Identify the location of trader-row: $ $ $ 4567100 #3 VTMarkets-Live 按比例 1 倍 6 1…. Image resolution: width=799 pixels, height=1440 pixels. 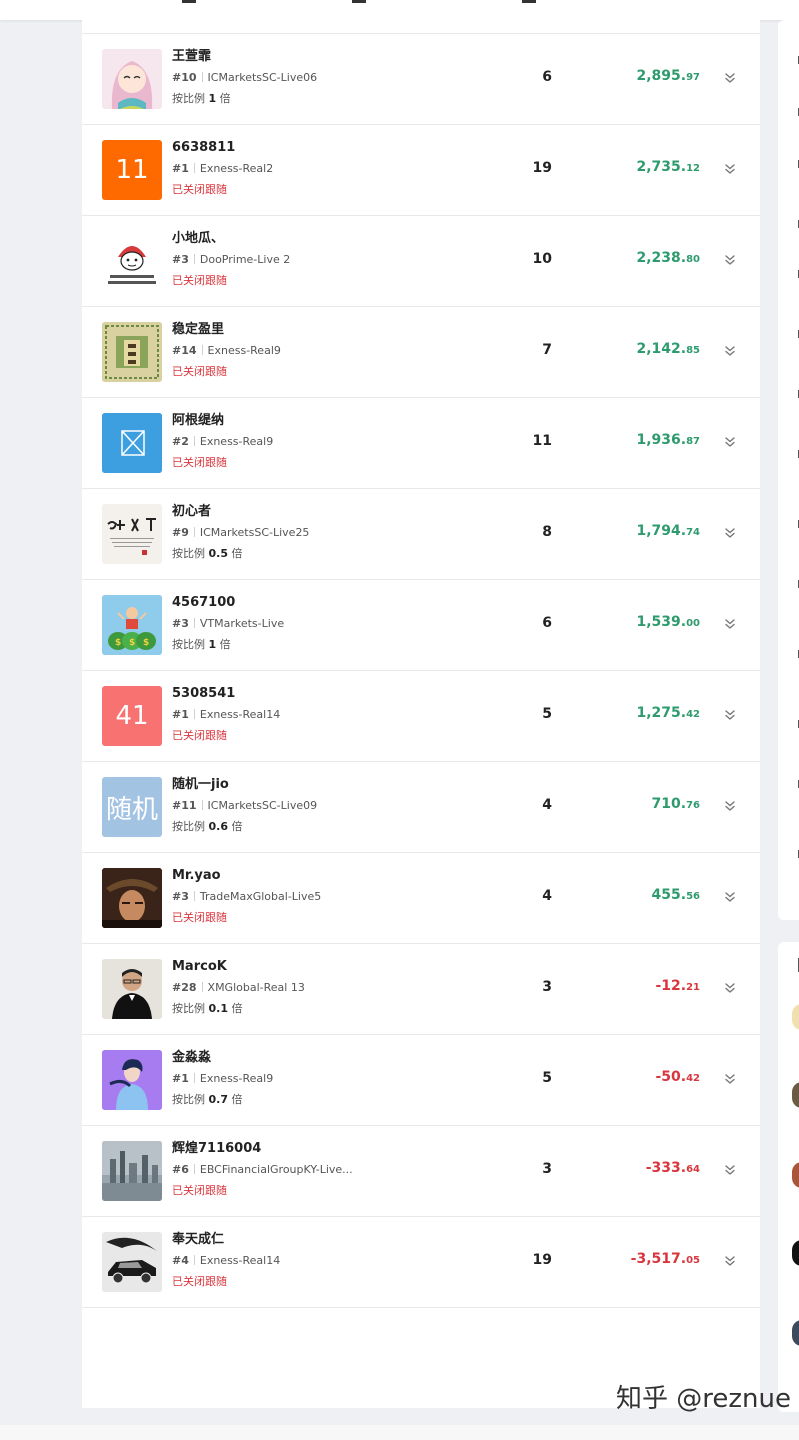
(421, 625).